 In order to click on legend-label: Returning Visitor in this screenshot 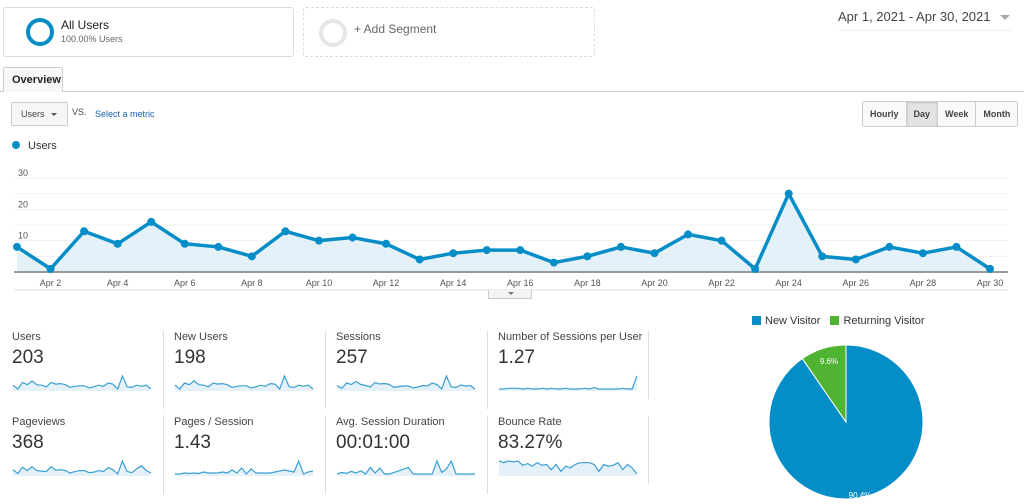, I will do `click(884, 321)`.